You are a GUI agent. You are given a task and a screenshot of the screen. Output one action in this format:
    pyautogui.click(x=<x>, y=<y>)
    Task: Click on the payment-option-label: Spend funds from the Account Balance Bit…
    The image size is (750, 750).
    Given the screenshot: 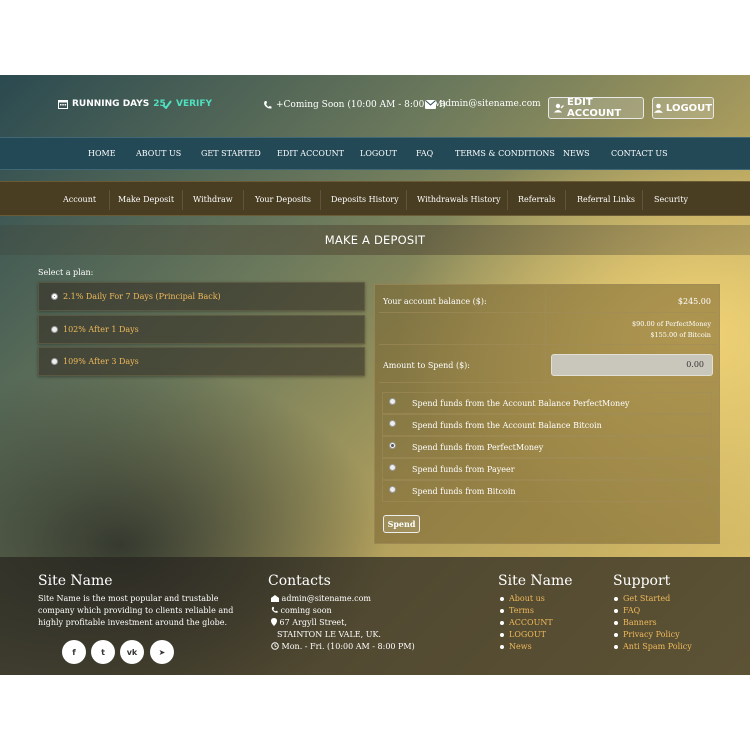 What is the action you would take?
    pyautogui.click(x=507, y=425)
    